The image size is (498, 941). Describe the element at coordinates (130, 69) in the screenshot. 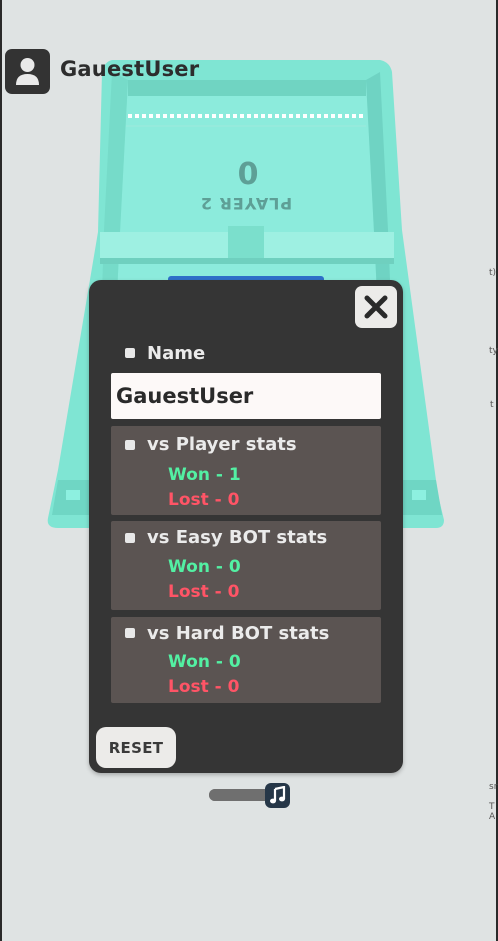

I see `header-username: GauestUser` at that location.